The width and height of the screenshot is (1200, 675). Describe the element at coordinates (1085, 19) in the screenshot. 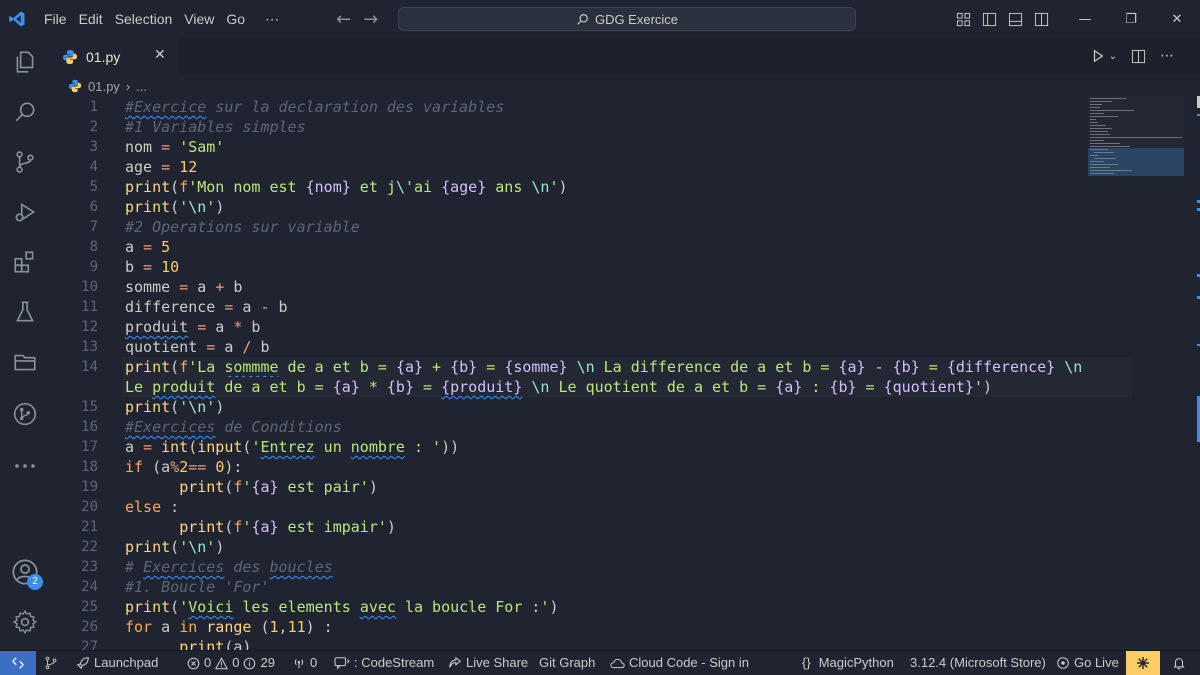

I see `minimize-button: —` at that location.